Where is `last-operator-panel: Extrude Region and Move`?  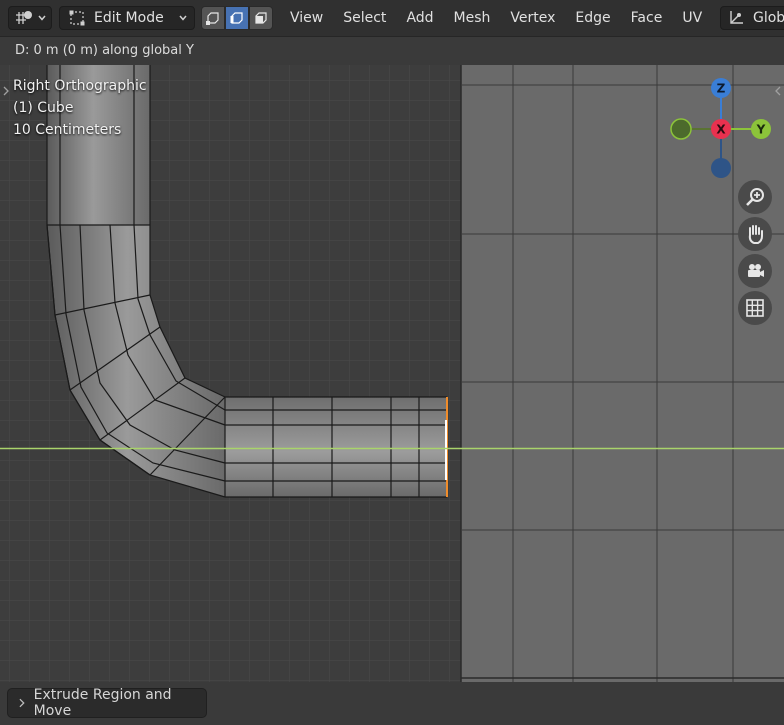 last-operator-panel: Extrude Region and Move is located at coordinates (107, 703).